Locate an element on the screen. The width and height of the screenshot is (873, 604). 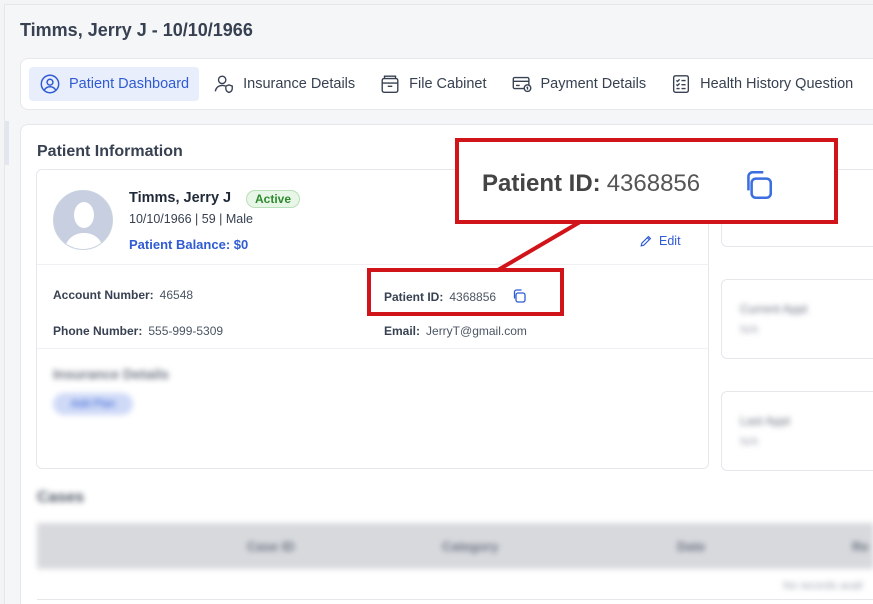
email-field: Email: JerryT@gmail.com is located at coordinates (455, 331).